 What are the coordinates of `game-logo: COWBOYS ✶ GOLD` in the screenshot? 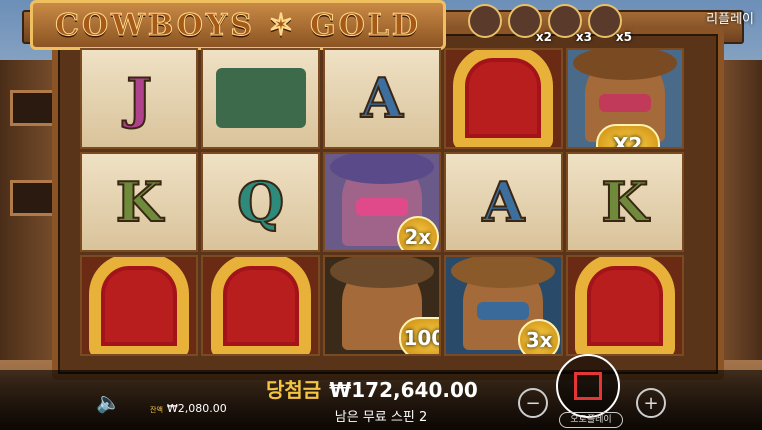 It's located at (238, 25).